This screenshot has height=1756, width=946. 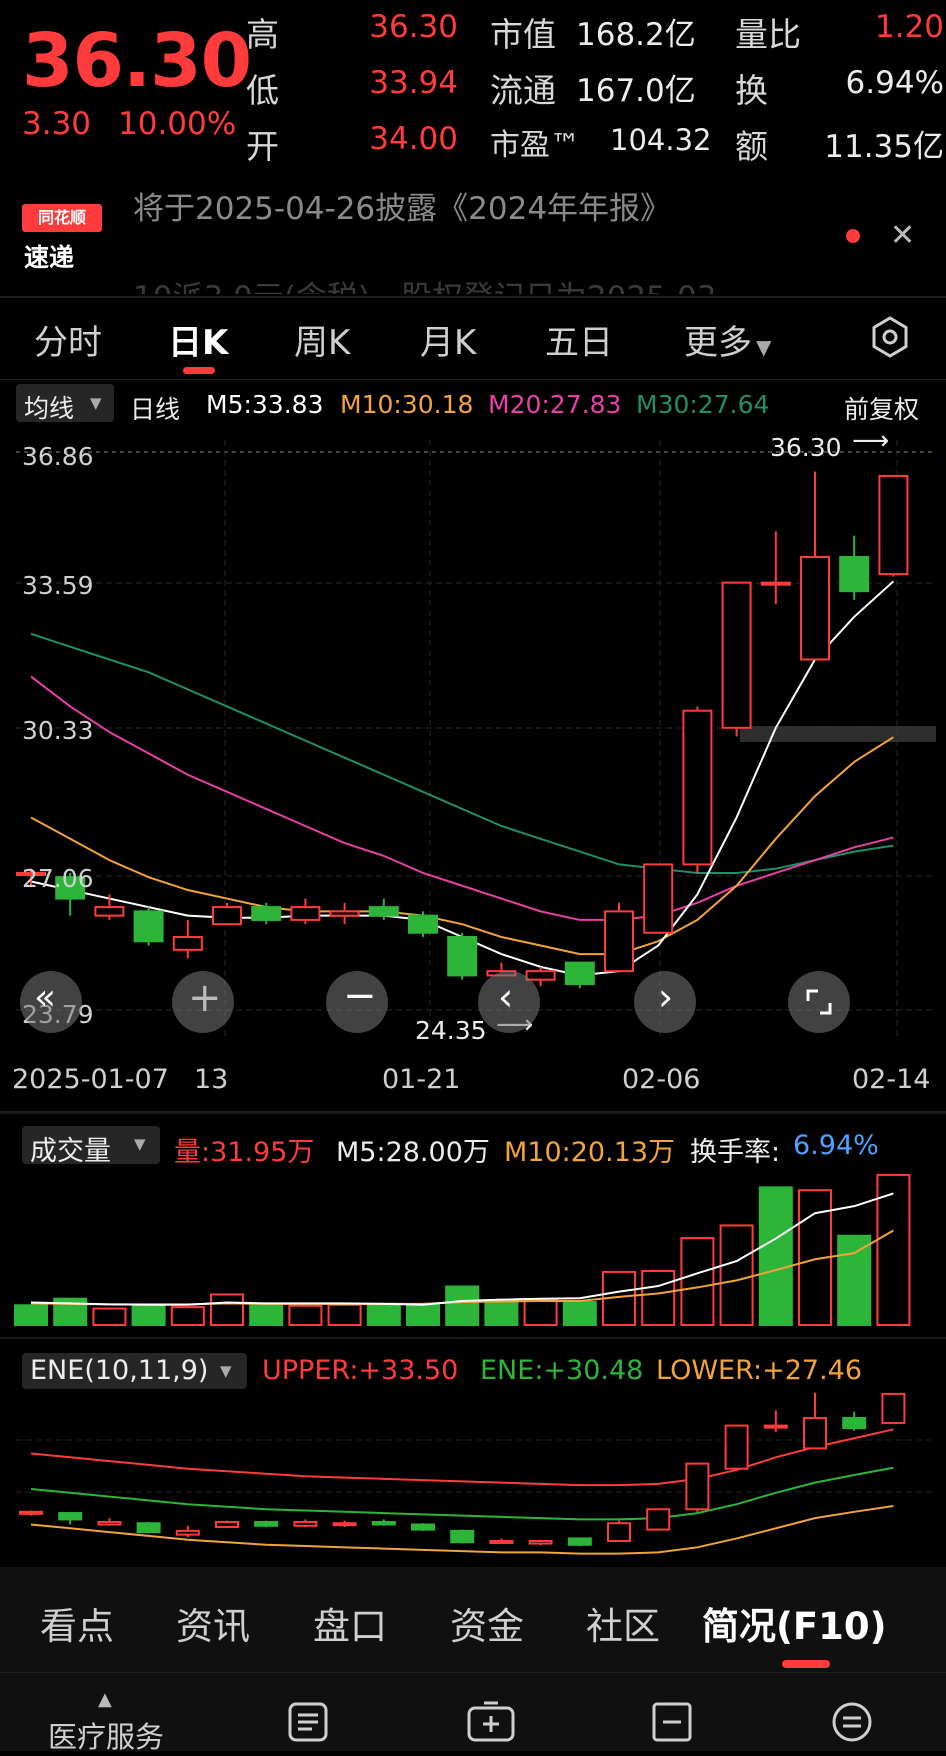 I want to click on turnover-rate-value: 6.94%, so click(x=836, y=1145).